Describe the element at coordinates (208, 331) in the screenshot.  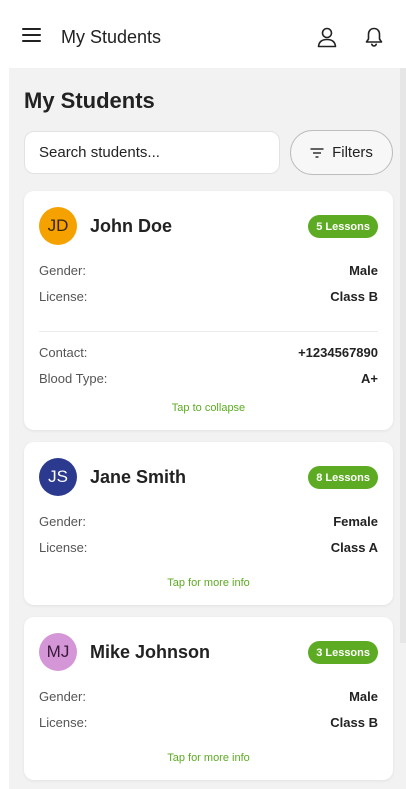
I see `divider` at that location.